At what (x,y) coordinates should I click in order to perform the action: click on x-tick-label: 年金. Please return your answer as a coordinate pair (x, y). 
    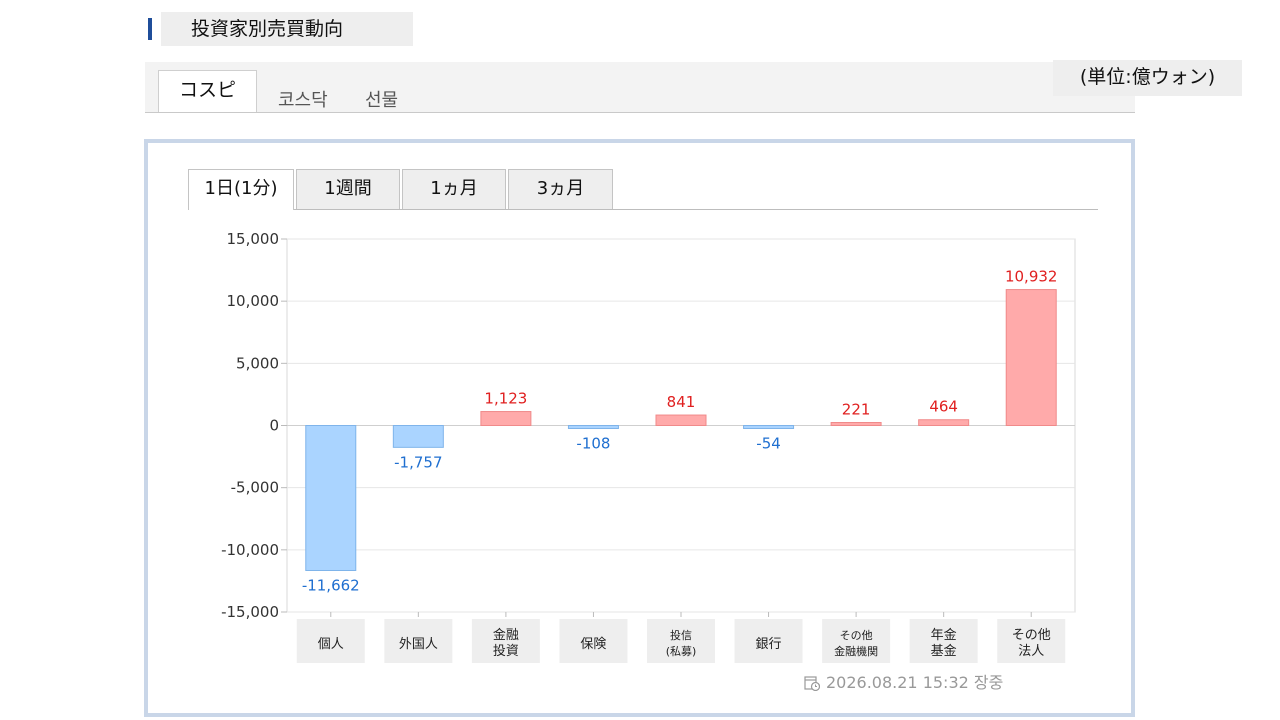
    Looking at the image, I should click on (944, 635).